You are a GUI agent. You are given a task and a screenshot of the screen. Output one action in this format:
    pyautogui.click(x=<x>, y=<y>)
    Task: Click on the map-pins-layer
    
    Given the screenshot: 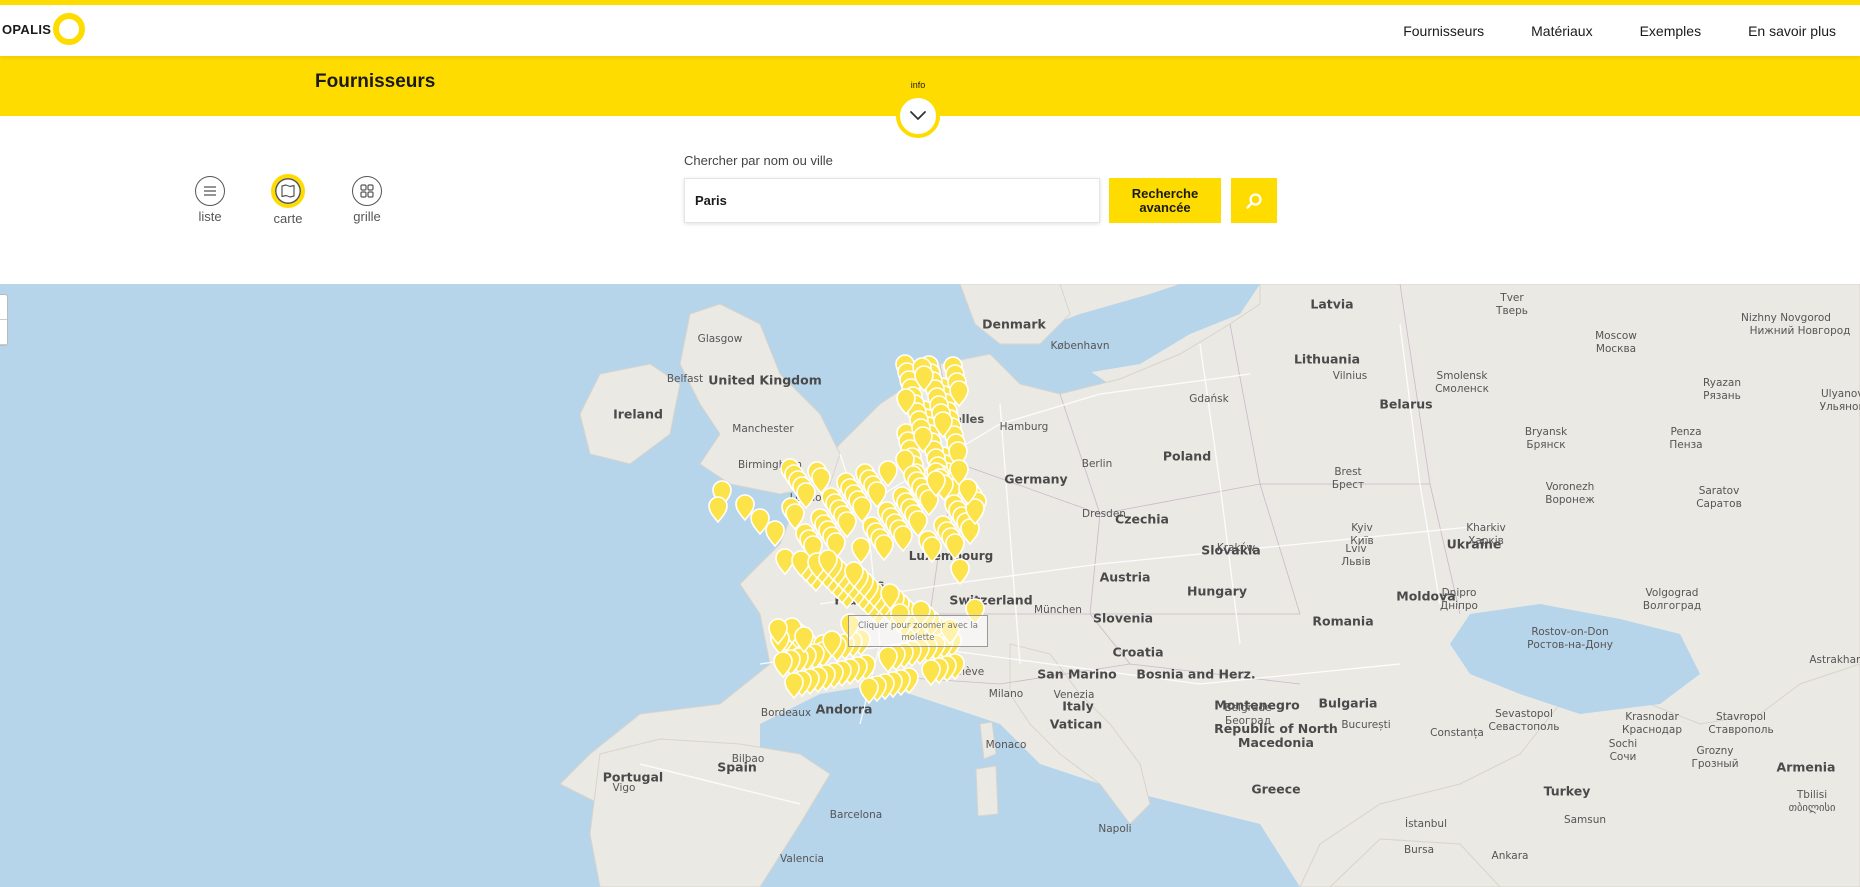 What is the action you would take?
    pyautogui.click(x=847, y=529)
    